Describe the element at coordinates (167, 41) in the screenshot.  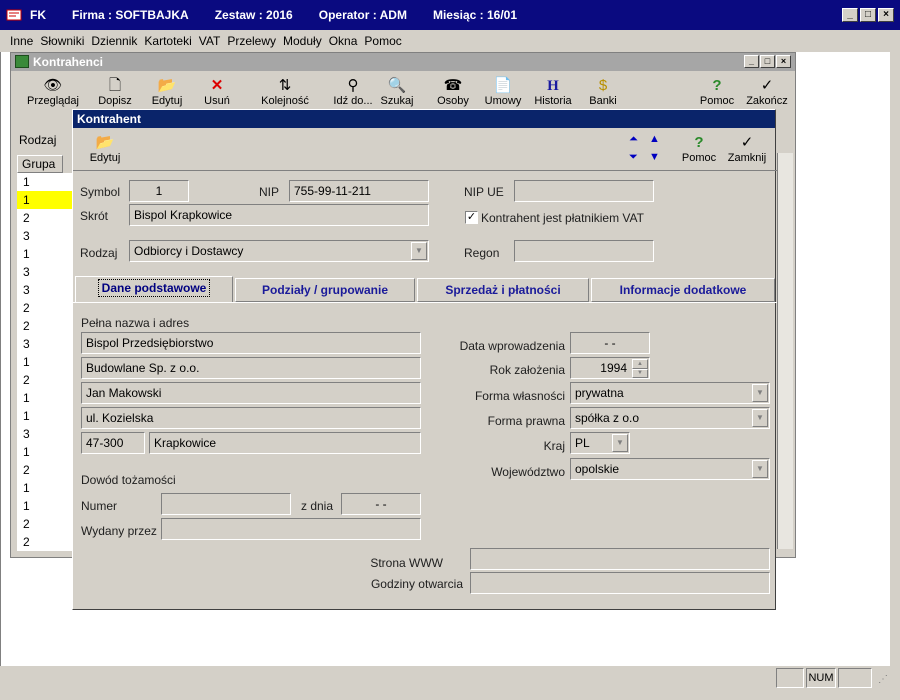
I see `menu-kartoteki: Kartoteki` at that location.